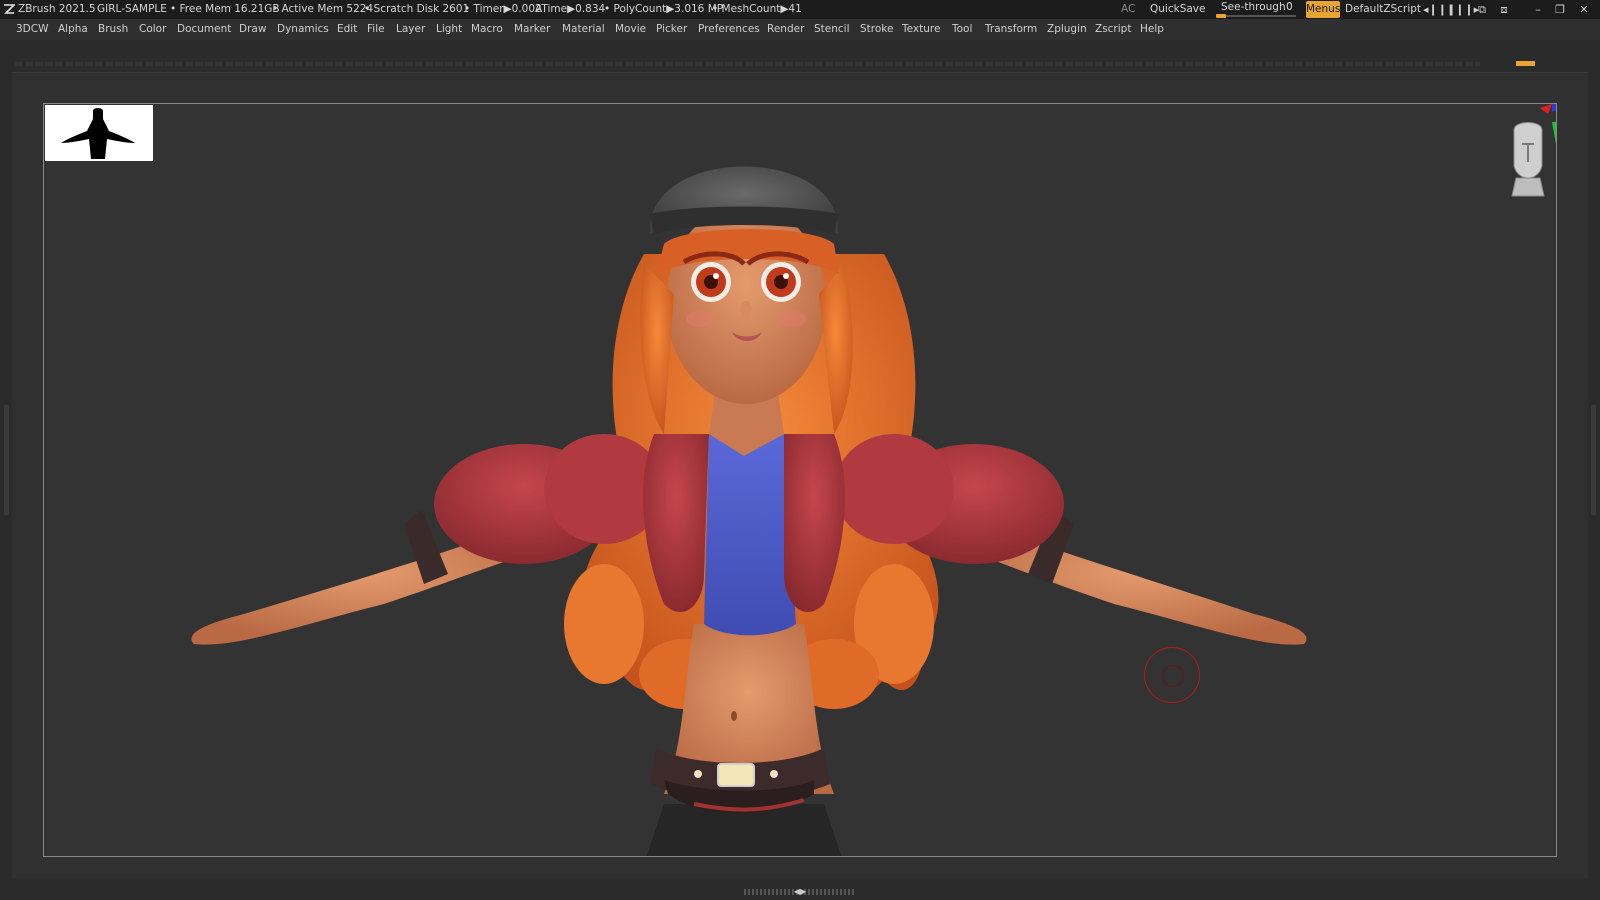 This screenshot has height=900, width=1600. Describe the element at coordinates (410, 29) in the screenshot. I see `menu-layer: Layer` at that location.